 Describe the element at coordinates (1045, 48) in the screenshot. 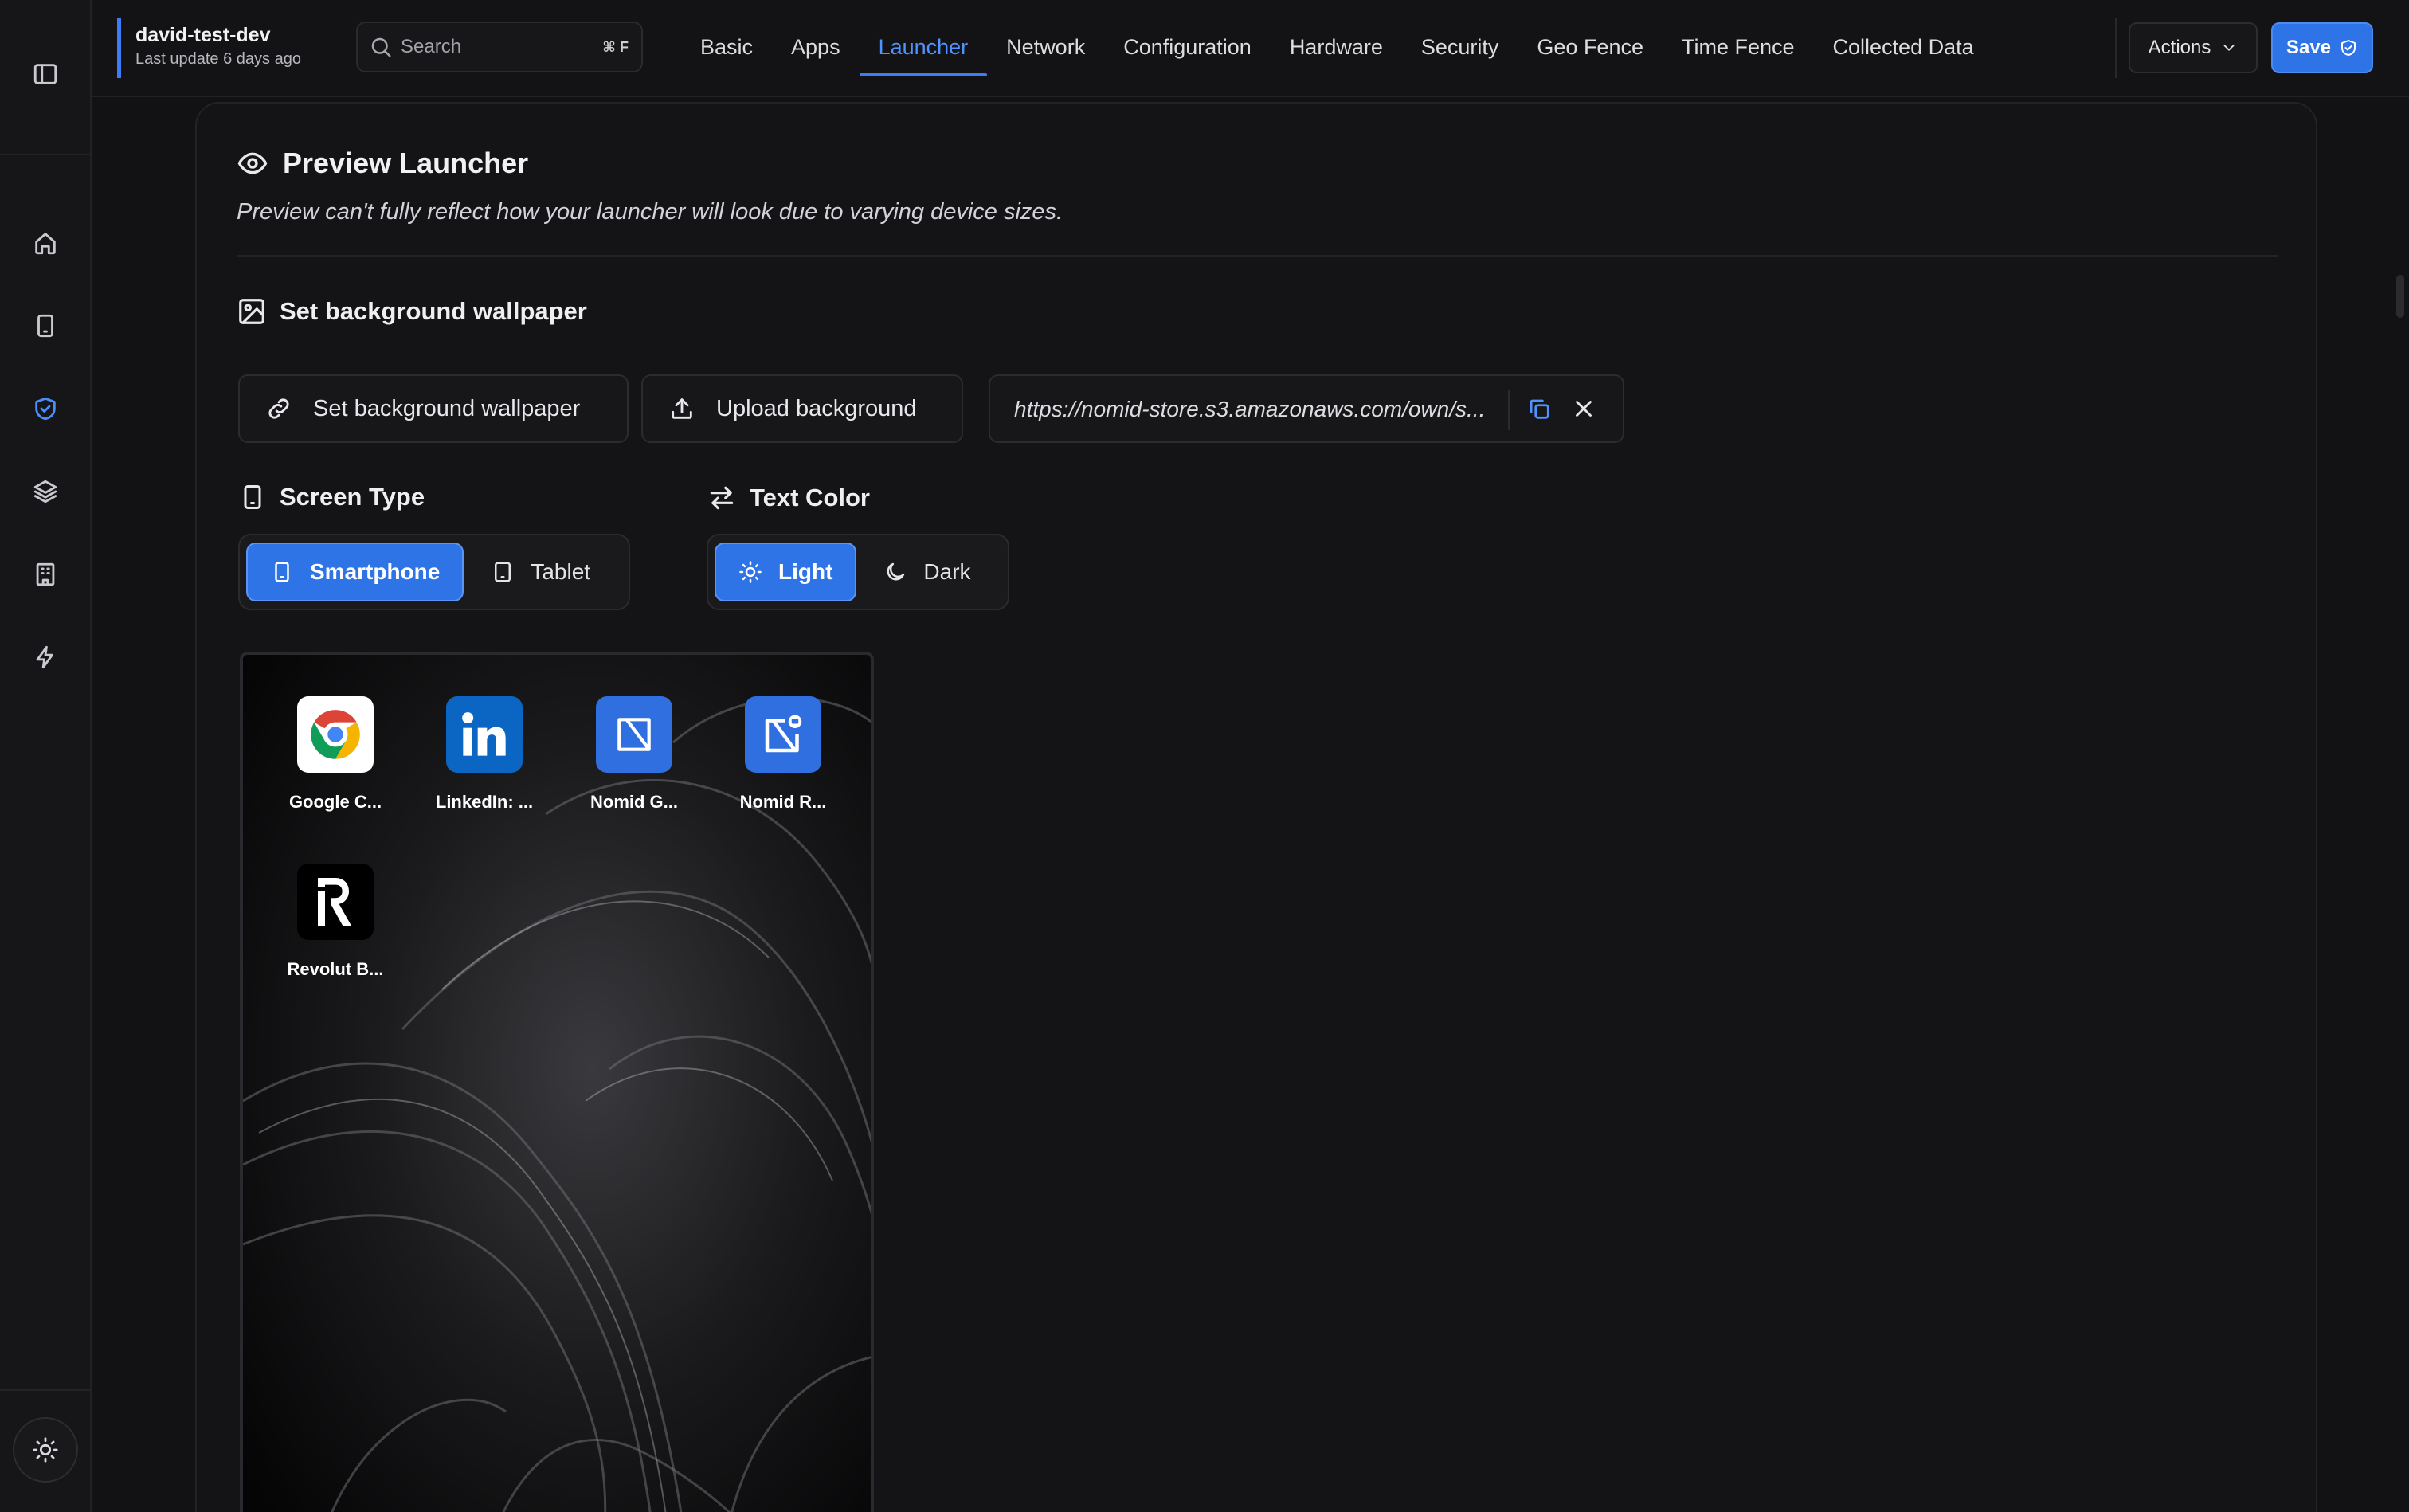

I see `tab-network: Network` at that location.